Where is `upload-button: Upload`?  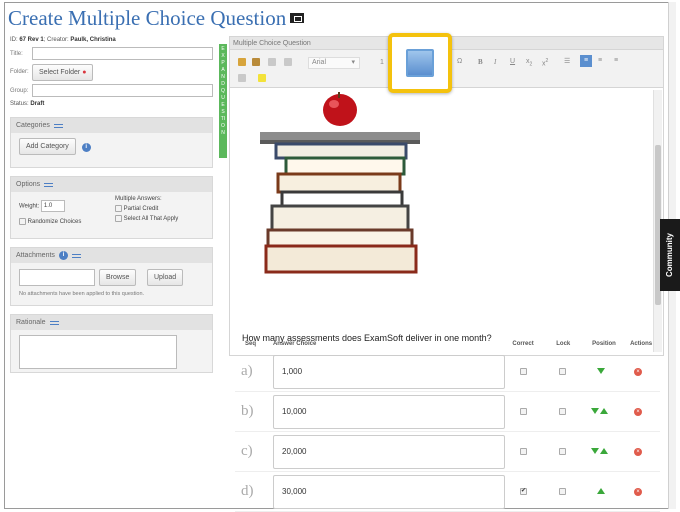 upload-button: Upload is located at coordinates (165, 277).